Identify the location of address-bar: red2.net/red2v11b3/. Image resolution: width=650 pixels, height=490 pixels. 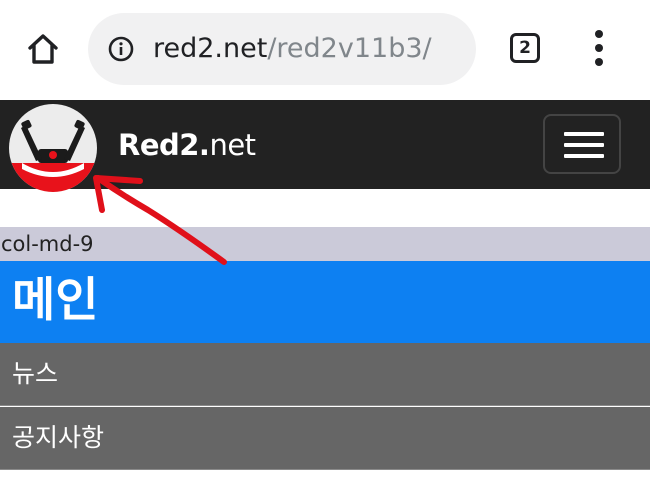
(282, 49).